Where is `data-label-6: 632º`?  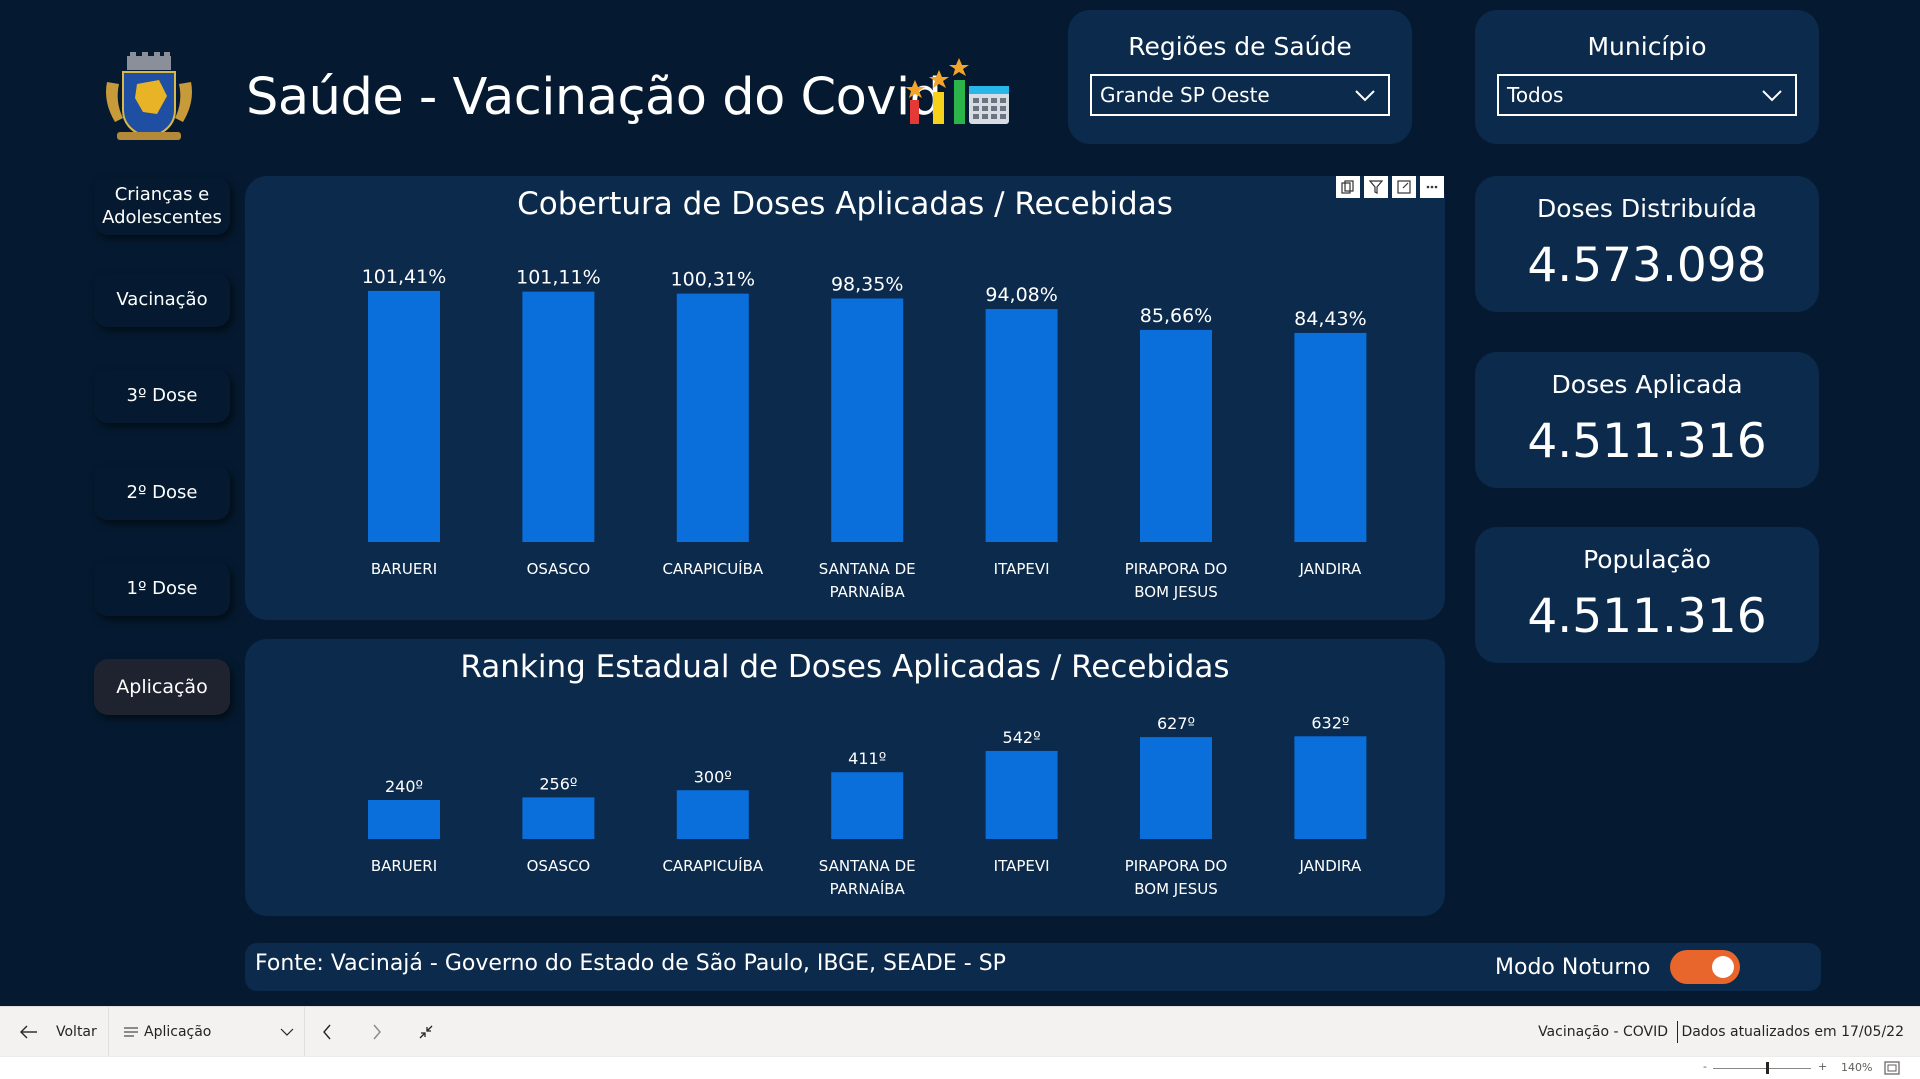 data-label-6: 632º is located at coordinates (1330, 722).